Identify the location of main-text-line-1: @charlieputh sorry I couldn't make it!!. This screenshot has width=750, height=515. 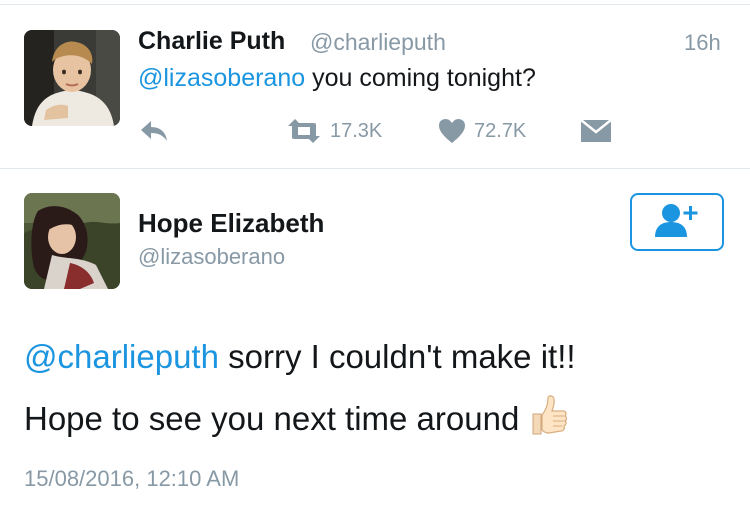
(300, 357).